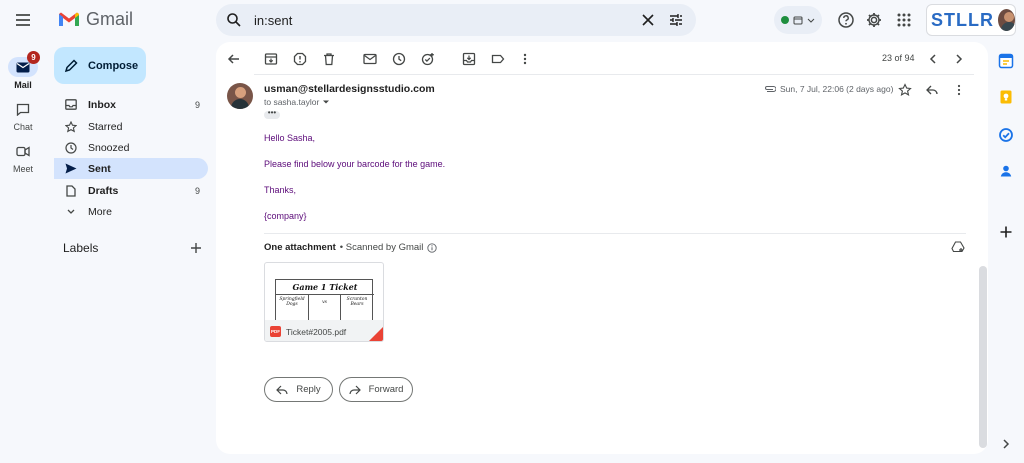 The height and width of the screenshot is (463, 1024). I want to click on drafts-count: 9, so click(197, 190).